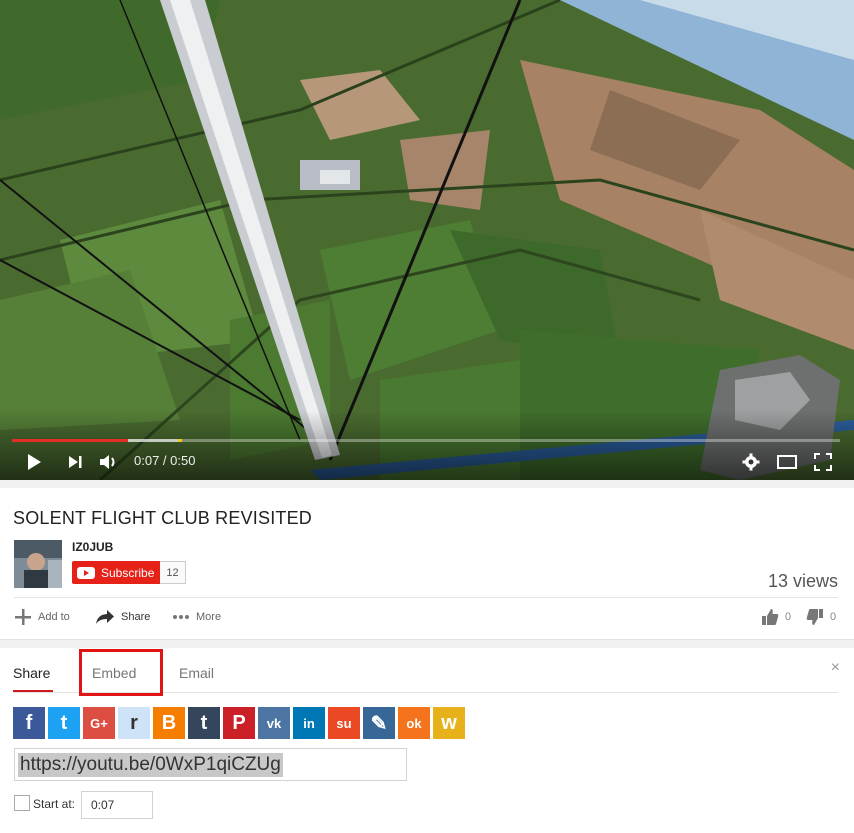  I want to click on facebook-share-button: f, so click(29, 723).